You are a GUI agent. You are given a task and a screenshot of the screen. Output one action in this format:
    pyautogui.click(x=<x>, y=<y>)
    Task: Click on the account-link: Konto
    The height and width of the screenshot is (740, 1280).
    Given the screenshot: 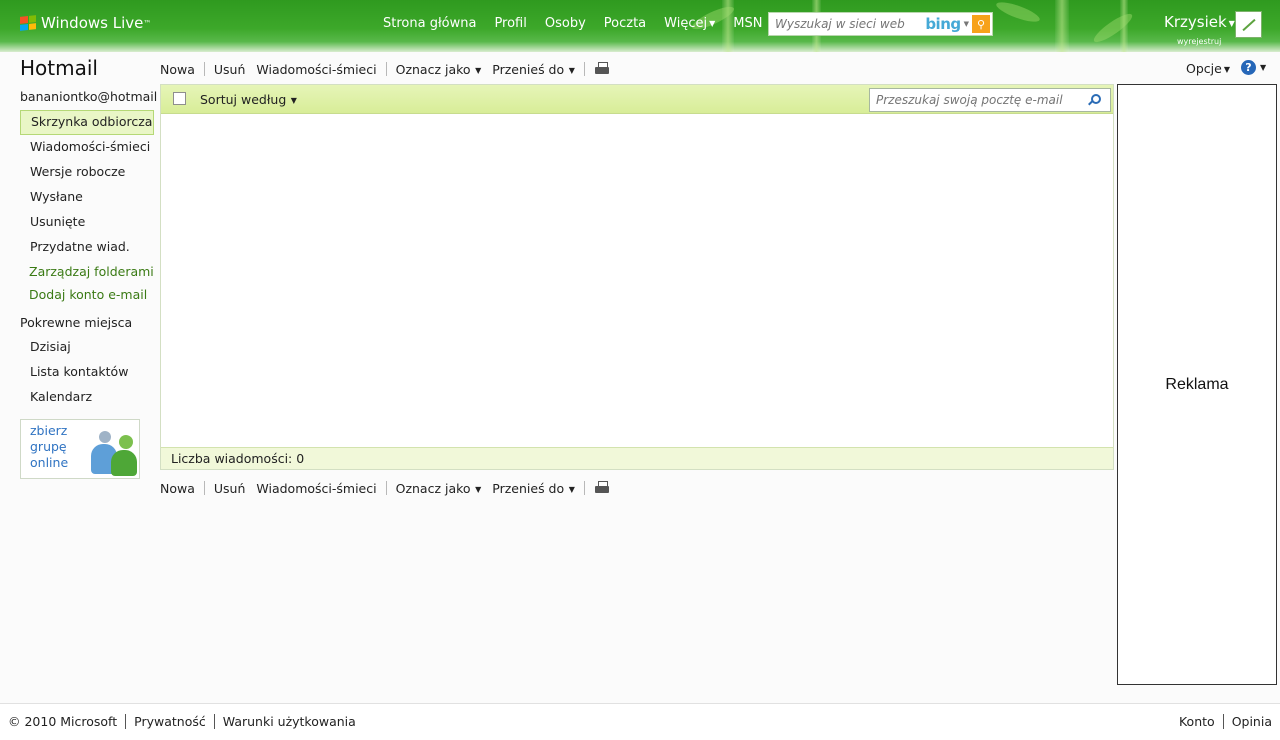 What is the action you would take?
    pyautogui.click(x=1197, y=721)
    